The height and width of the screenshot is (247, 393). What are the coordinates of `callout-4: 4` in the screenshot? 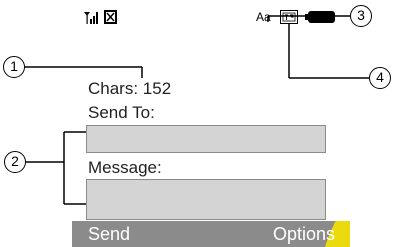 It's located at (380, 78).